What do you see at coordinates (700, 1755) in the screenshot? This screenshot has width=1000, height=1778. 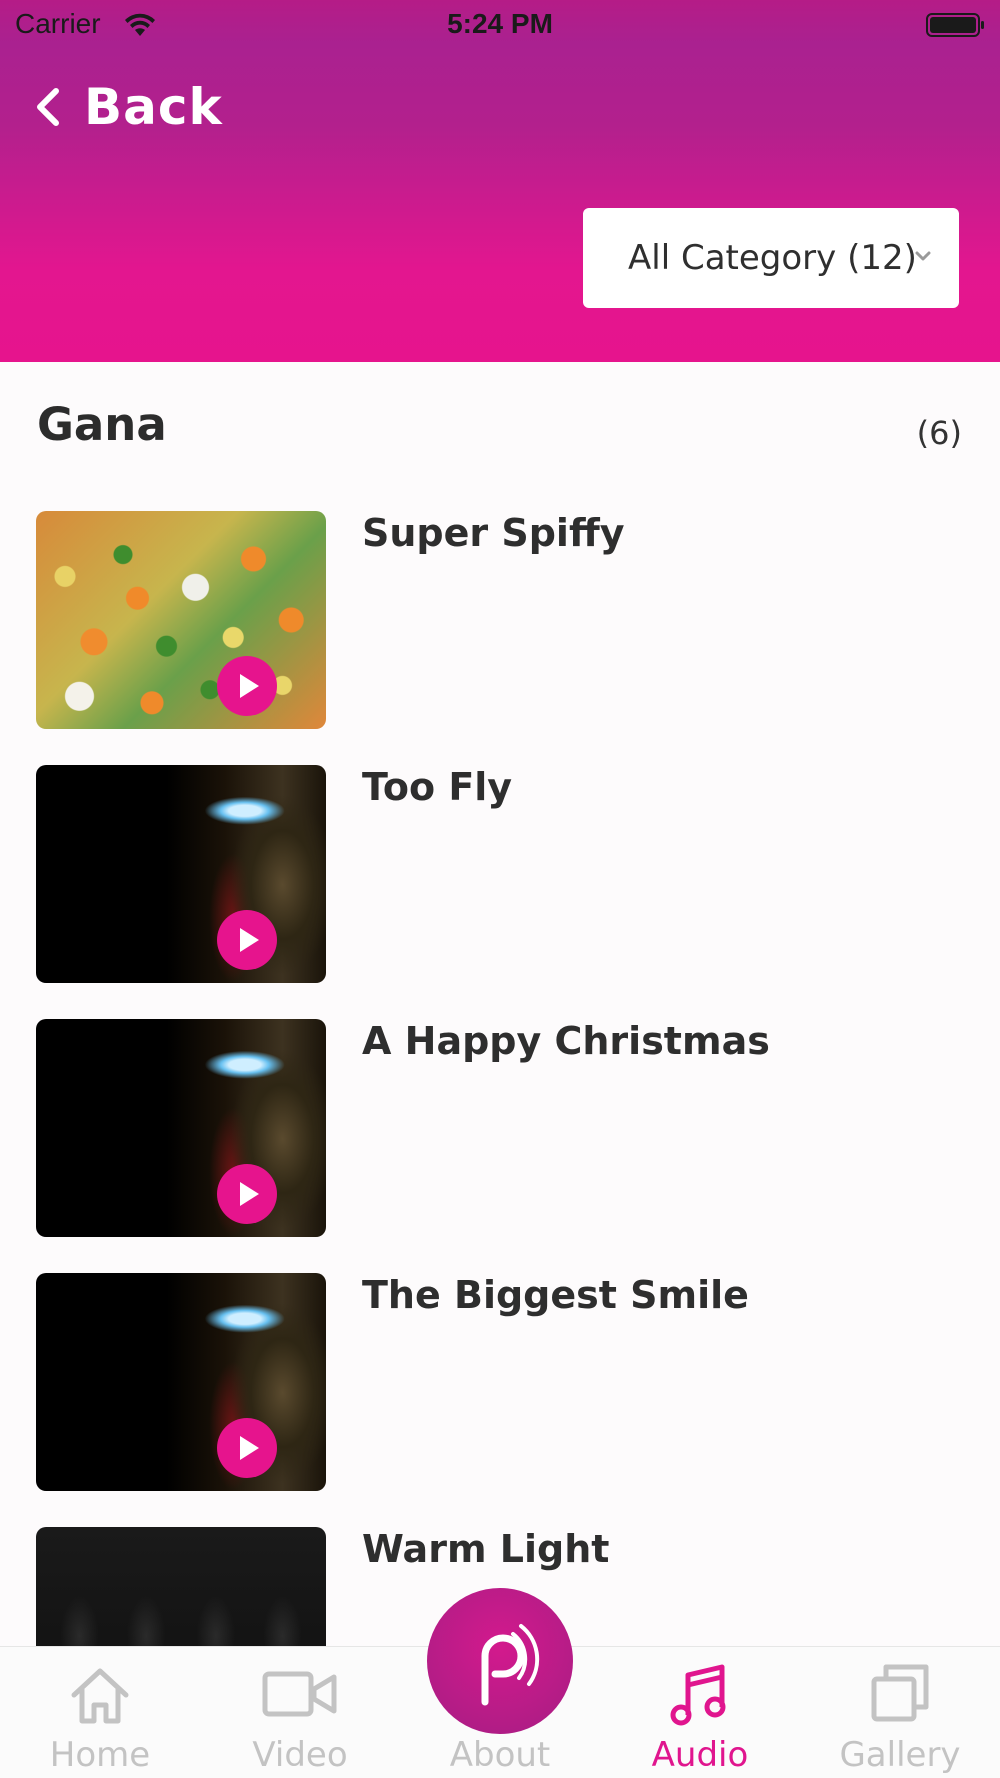 I see `tab-label: Audio` at bounding box center [700, 1755].